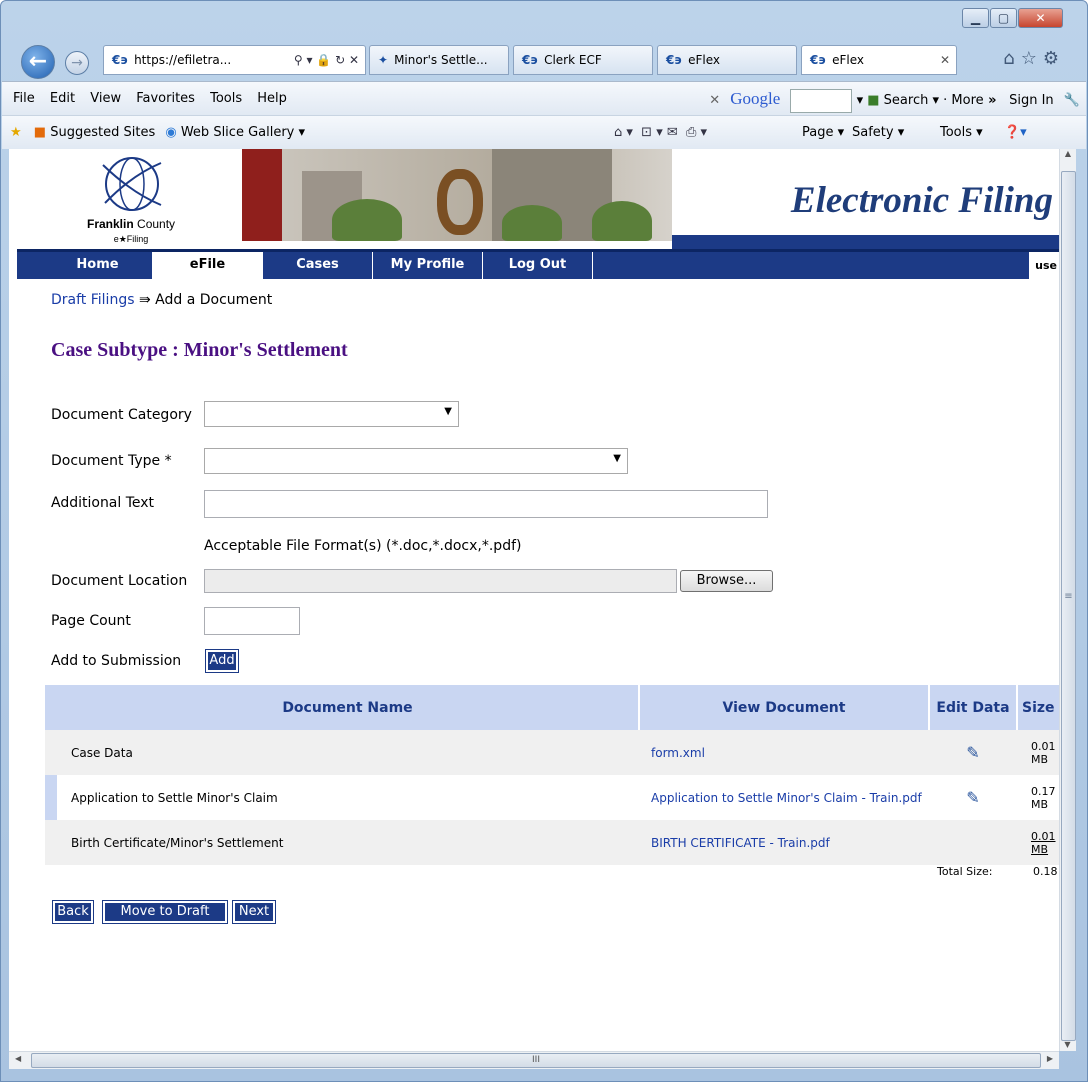 Image resolution: width=1088 pixels, height=1082 pixels. I want to click on menu-view: View, so click(105, 99).